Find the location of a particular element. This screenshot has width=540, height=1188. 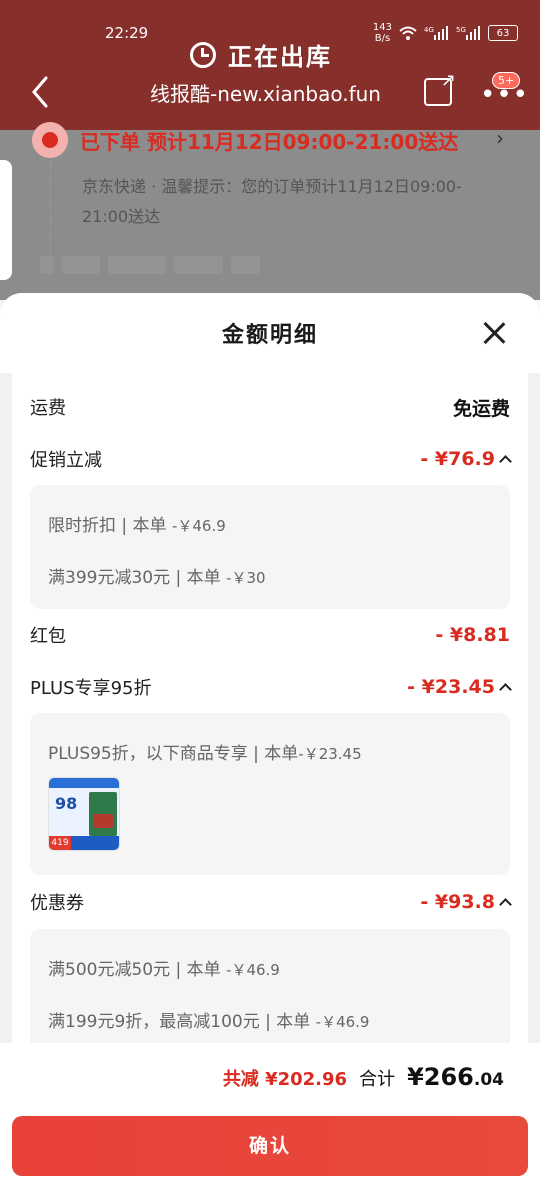

coupon-item-2: 满199元9折，最高减100元 | 本单 -￥46.9 is located at coordinates (209, 1022).